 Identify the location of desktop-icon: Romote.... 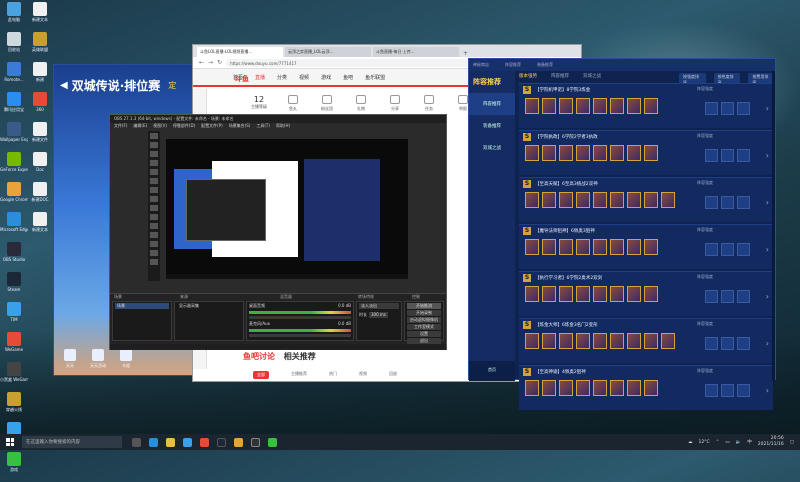
(14, 75).